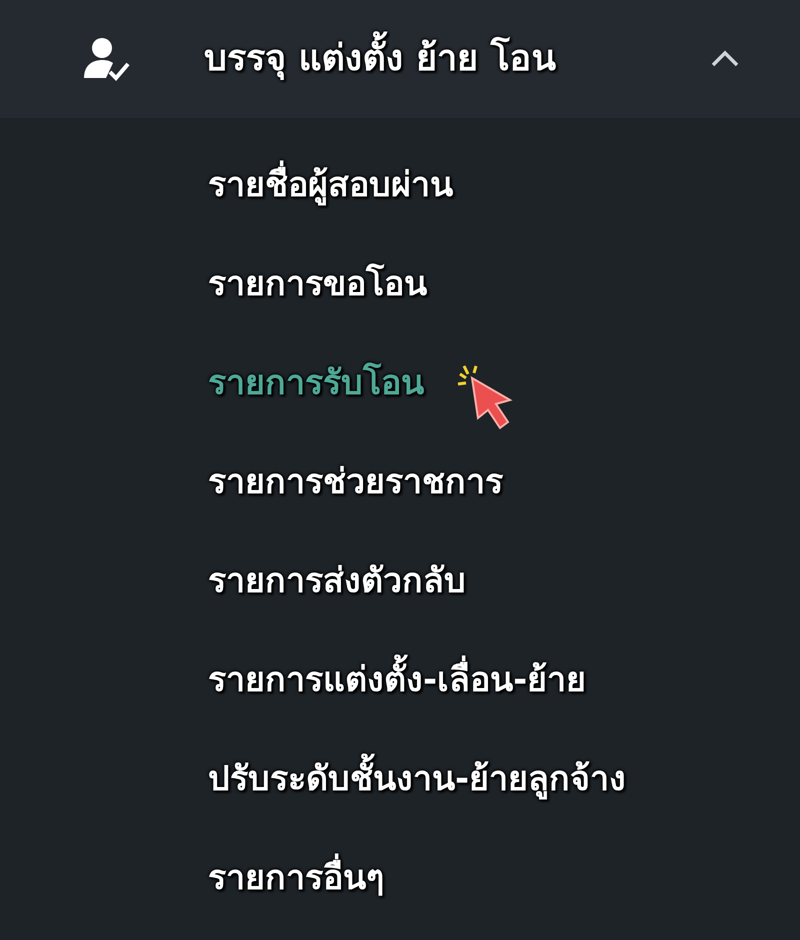 The height and width of the screenshot is (940, 800). I want to click on chevron-icon, so click(725, 59).